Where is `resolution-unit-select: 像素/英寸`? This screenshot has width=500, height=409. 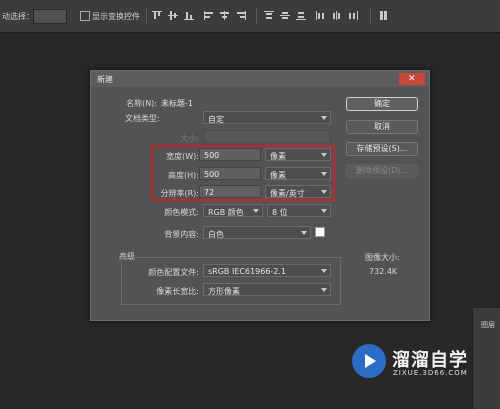 resolution-unit-select: 像素/英寸 is located at coordinates (298, 191).